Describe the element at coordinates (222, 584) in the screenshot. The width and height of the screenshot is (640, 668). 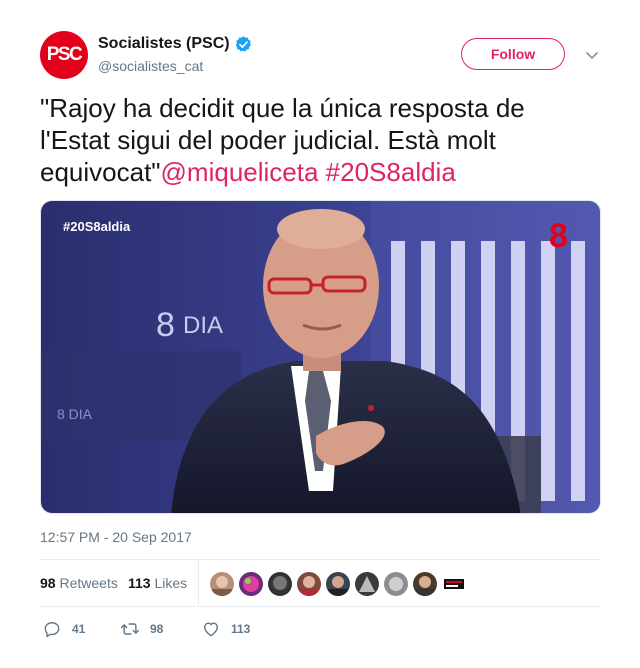
I see `avatar-1-icon` at that location.